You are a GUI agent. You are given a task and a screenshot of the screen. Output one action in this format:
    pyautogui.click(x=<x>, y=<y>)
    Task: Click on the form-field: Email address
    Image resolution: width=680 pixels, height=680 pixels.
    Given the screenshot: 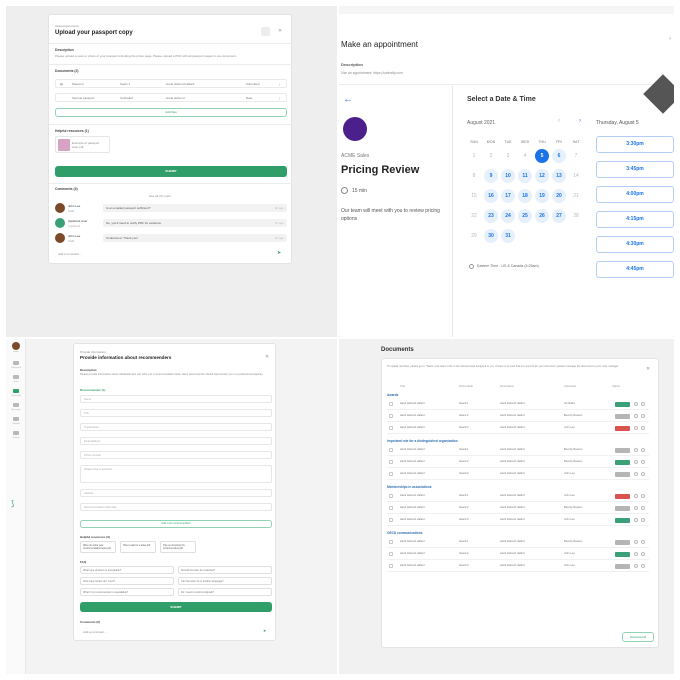 What is the action you would take?
    pyautogui.click(x=176, y=441)
    